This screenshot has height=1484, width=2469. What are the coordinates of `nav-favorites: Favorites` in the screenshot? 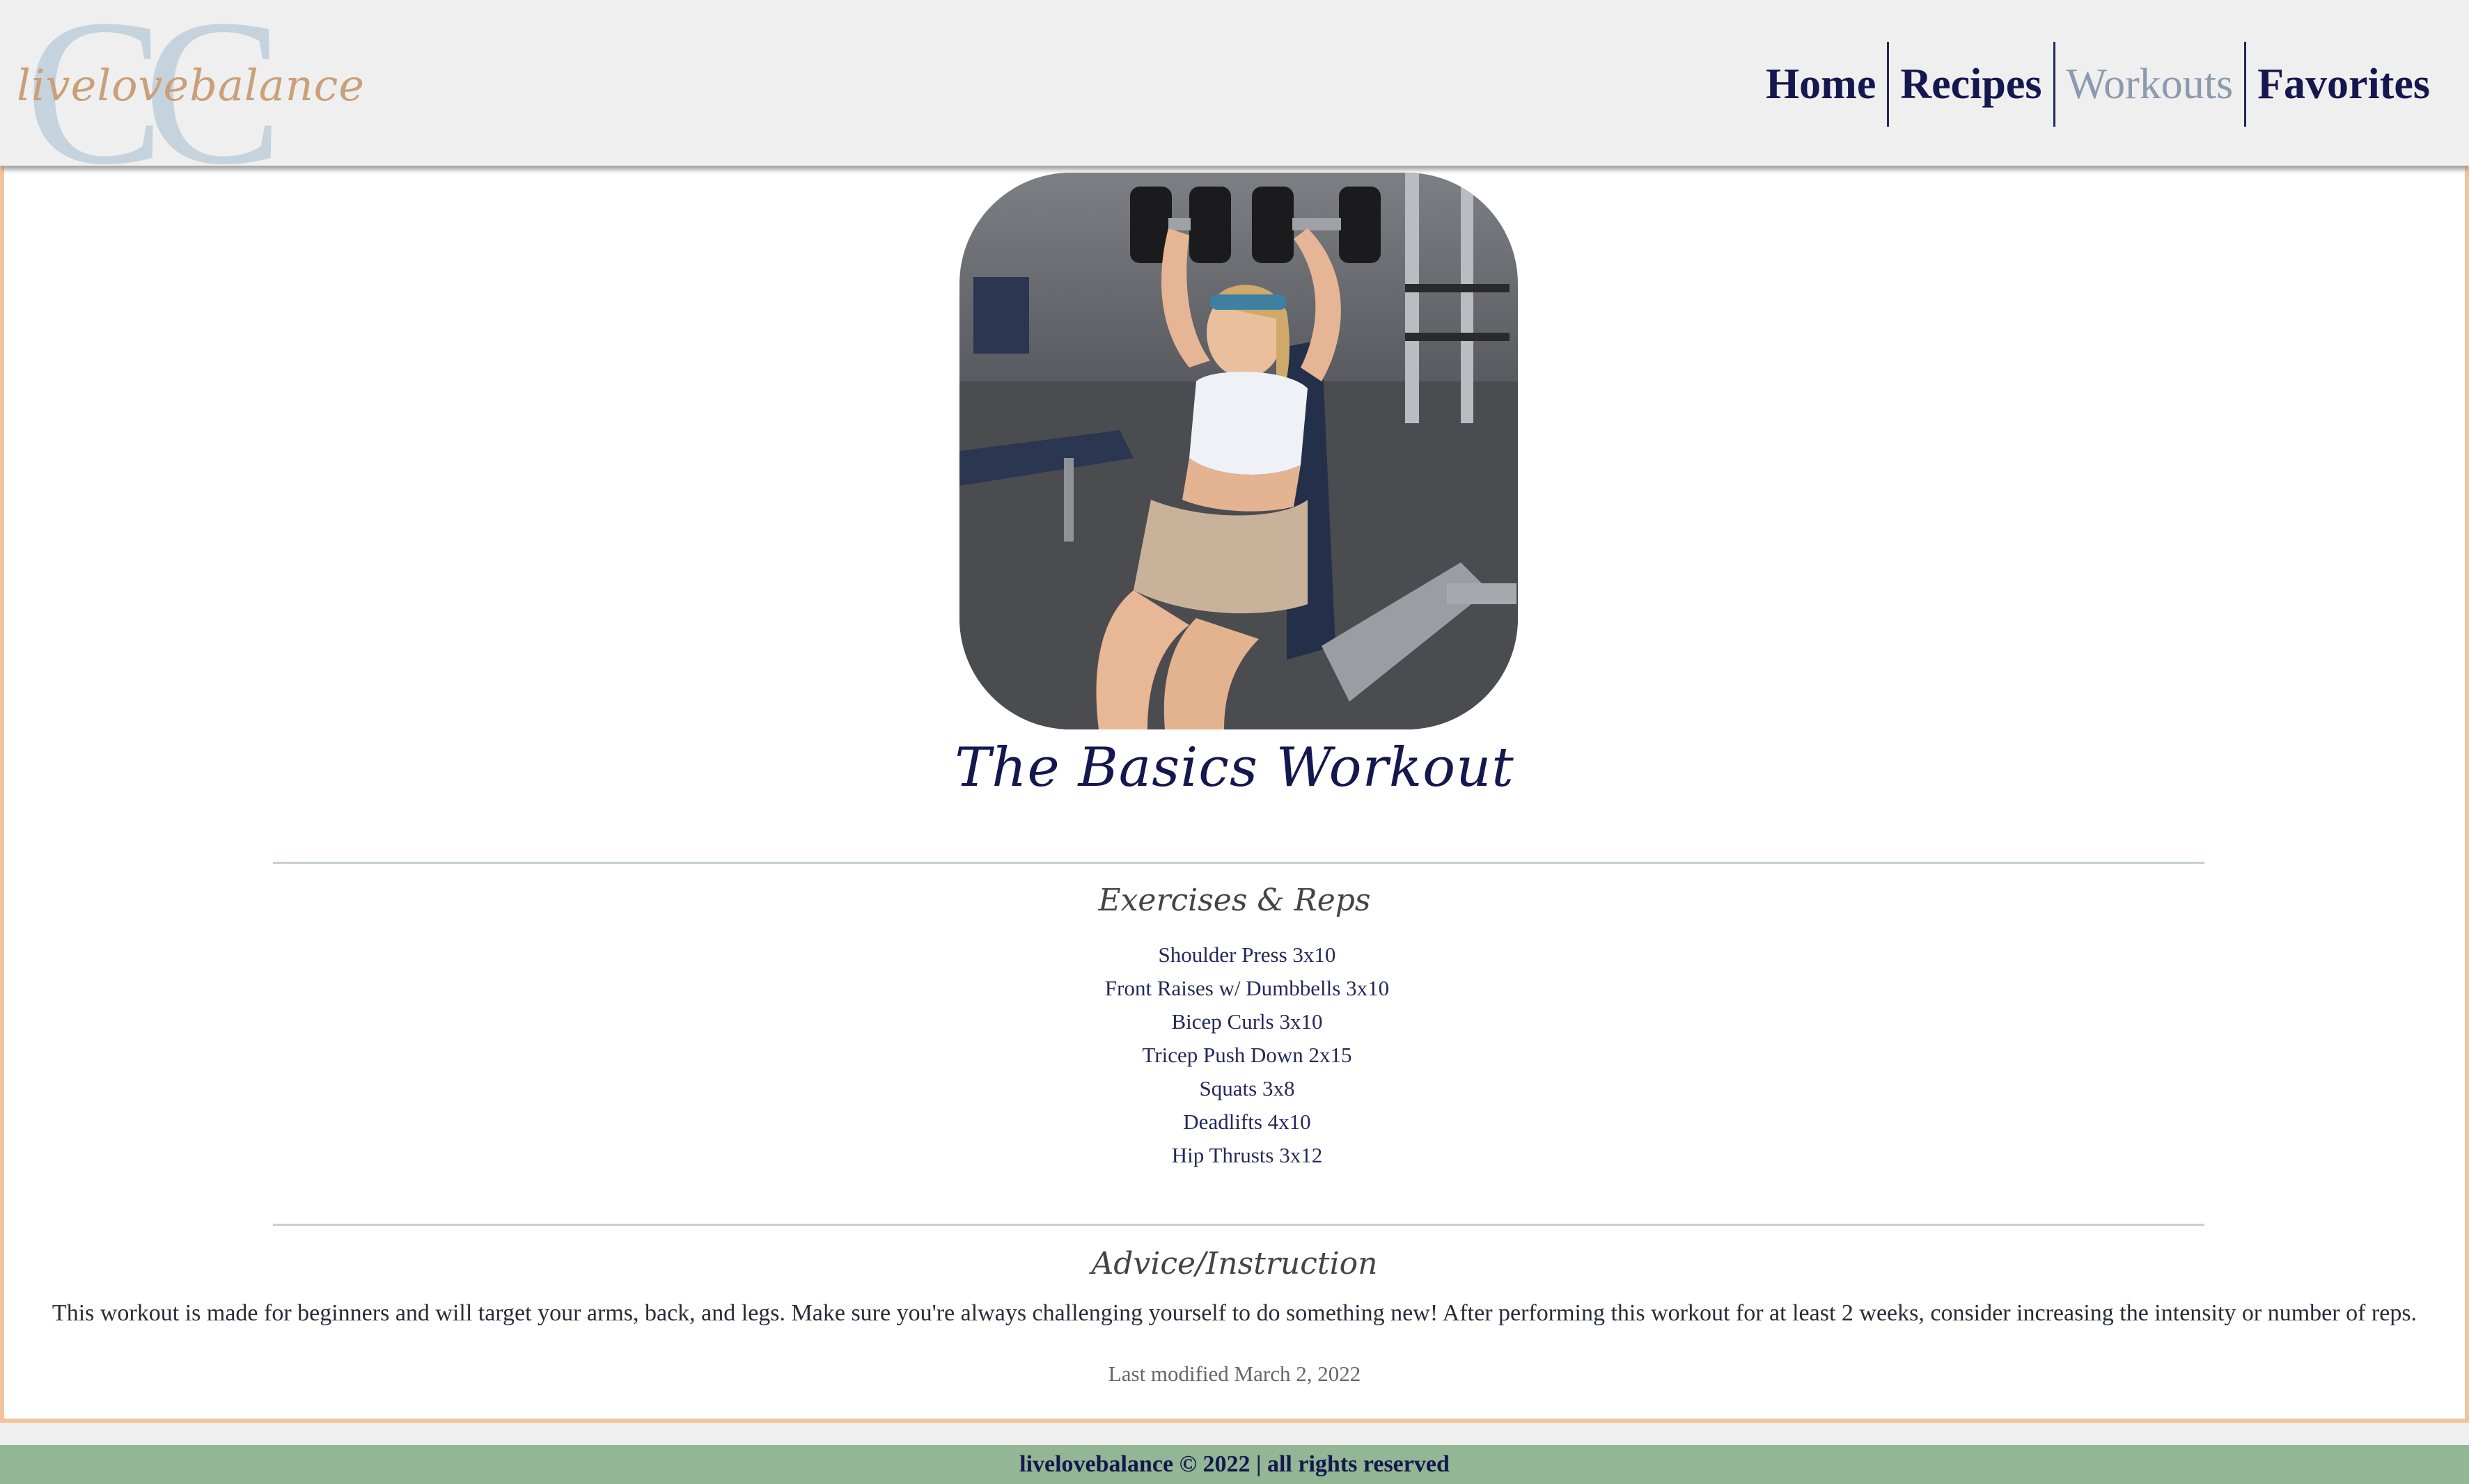 It's located at (2343, 84).